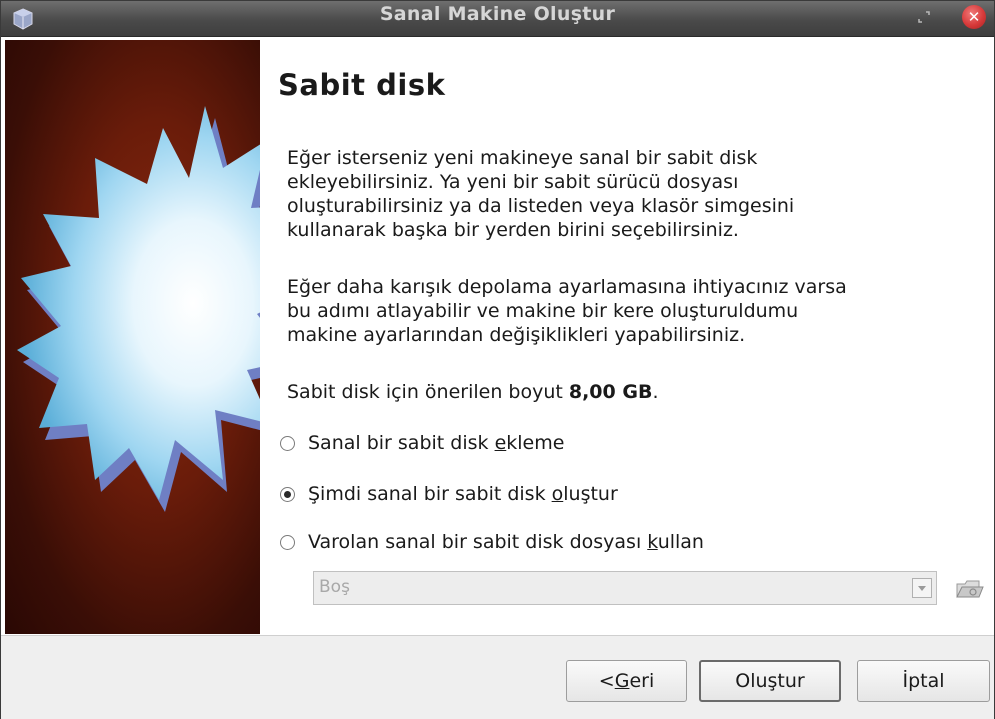  I want to click on page-title: Sabit disk, so click(362, 85).